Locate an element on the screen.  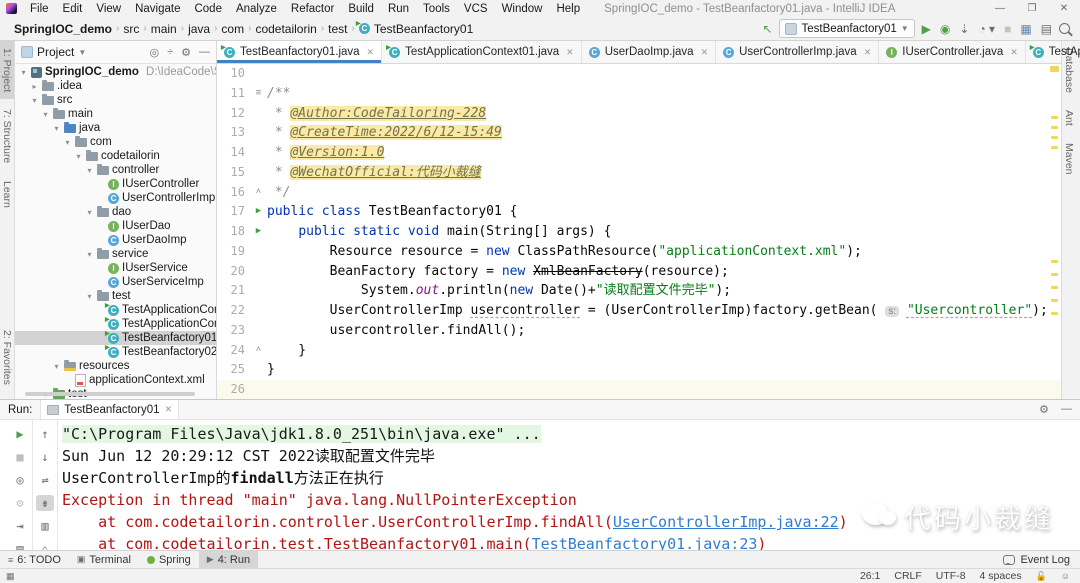
status-4-spaces: 4 spaces is located at coordinates (1001, 576).